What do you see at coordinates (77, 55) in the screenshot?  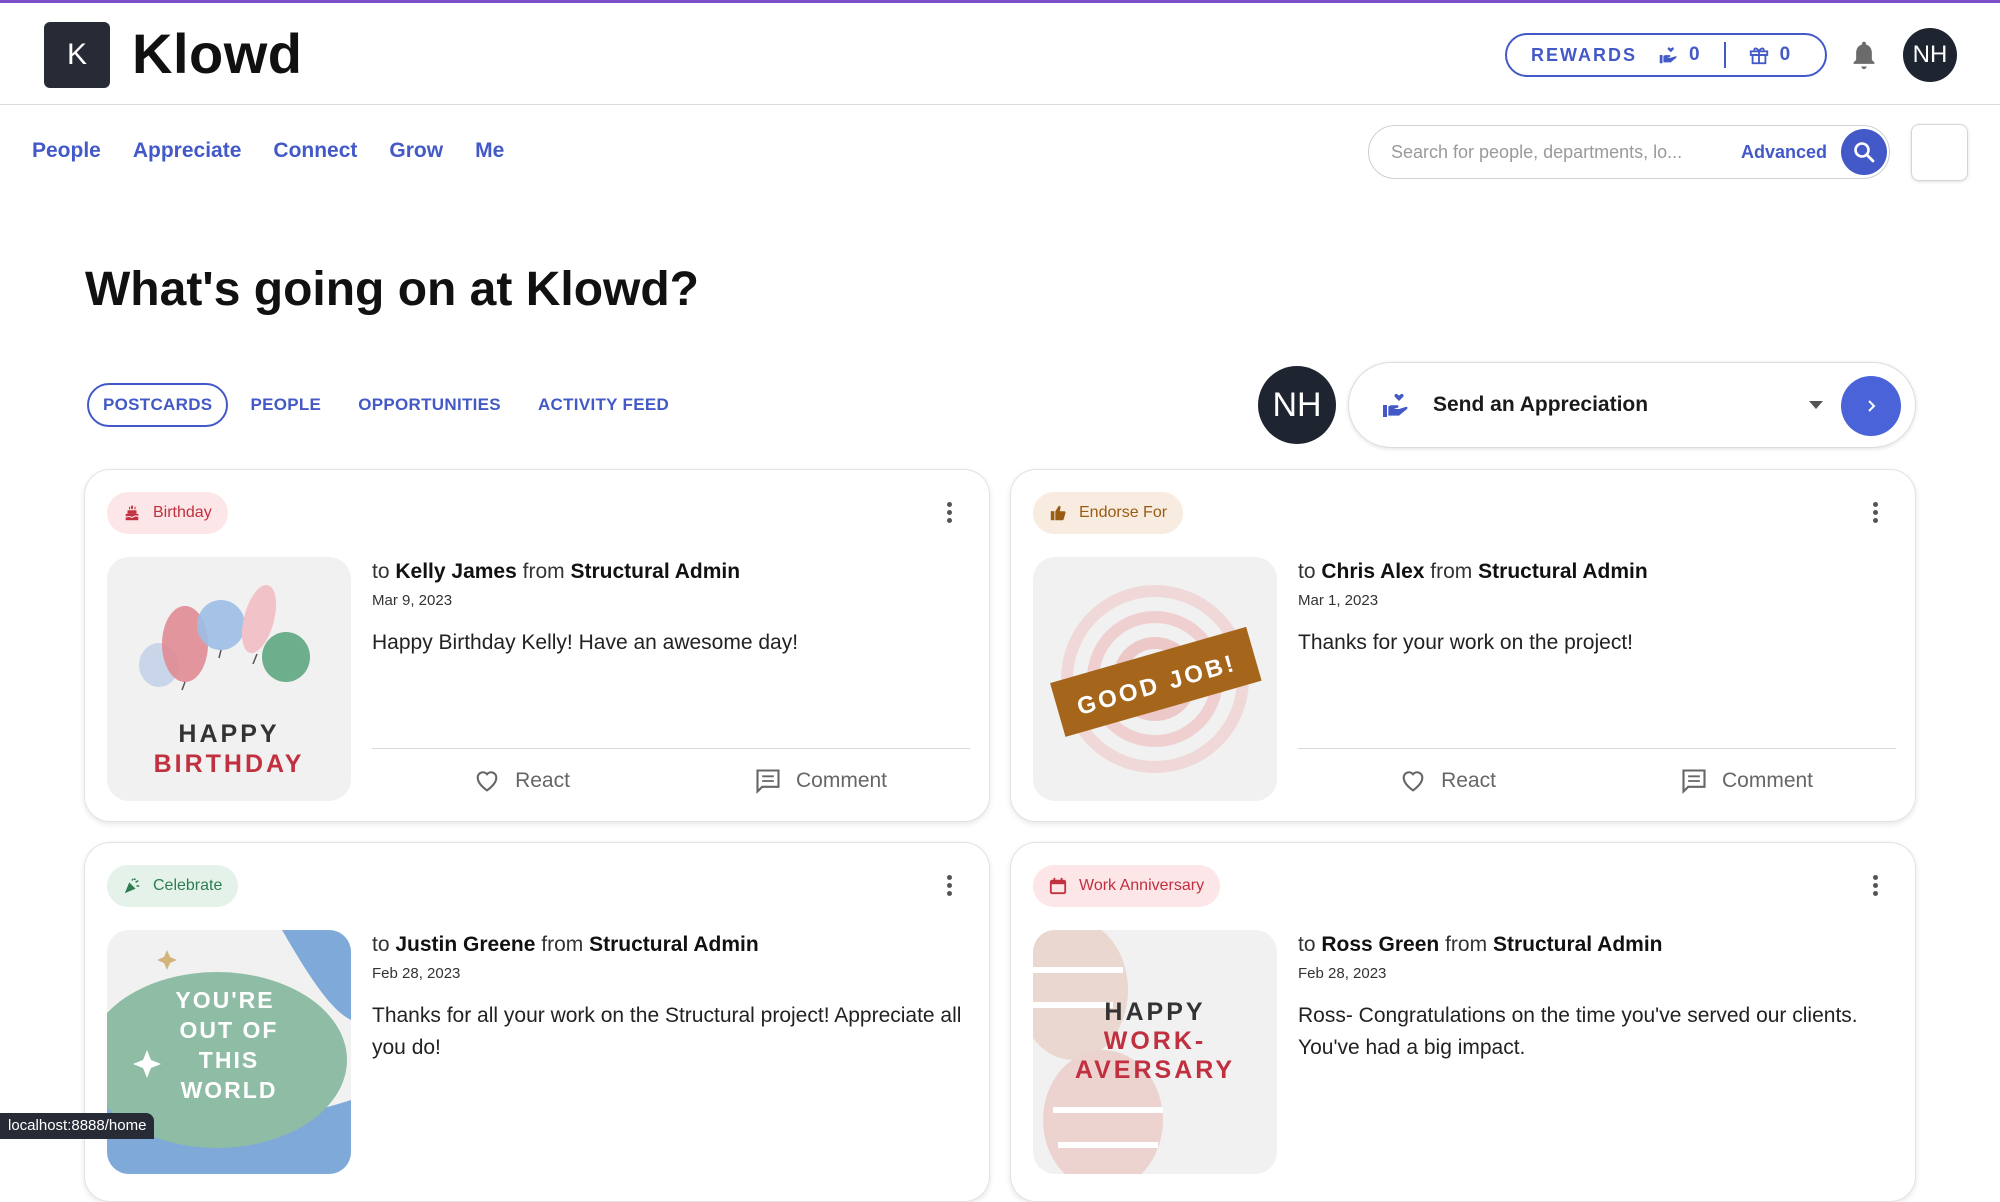 I see `logo-icon: K` at bounding box center [77, 55].